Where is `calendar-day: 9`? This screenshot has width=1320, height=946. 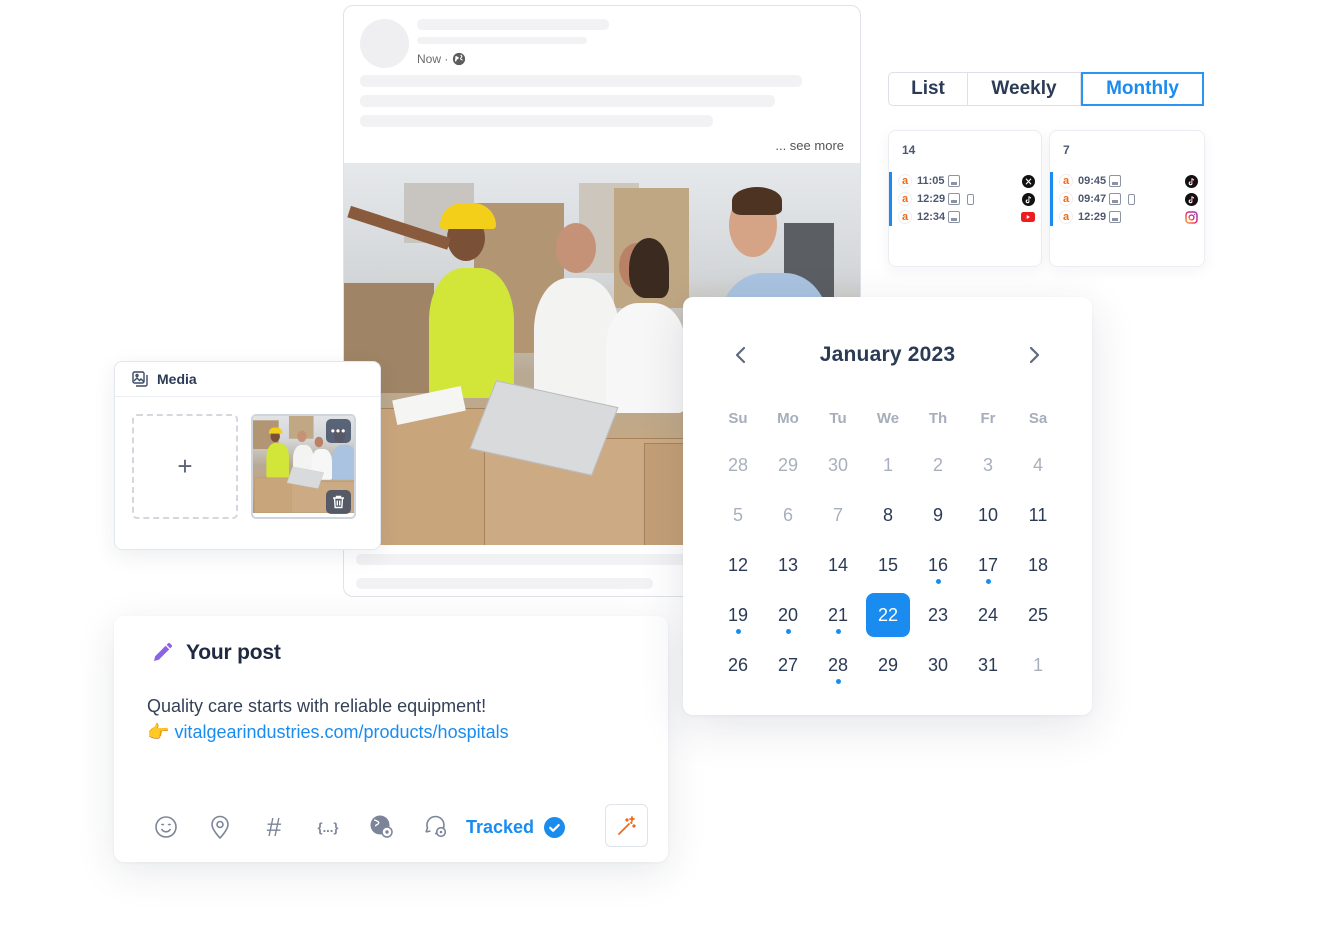 calendar-day: 9 is located at coordinates (938, 515).